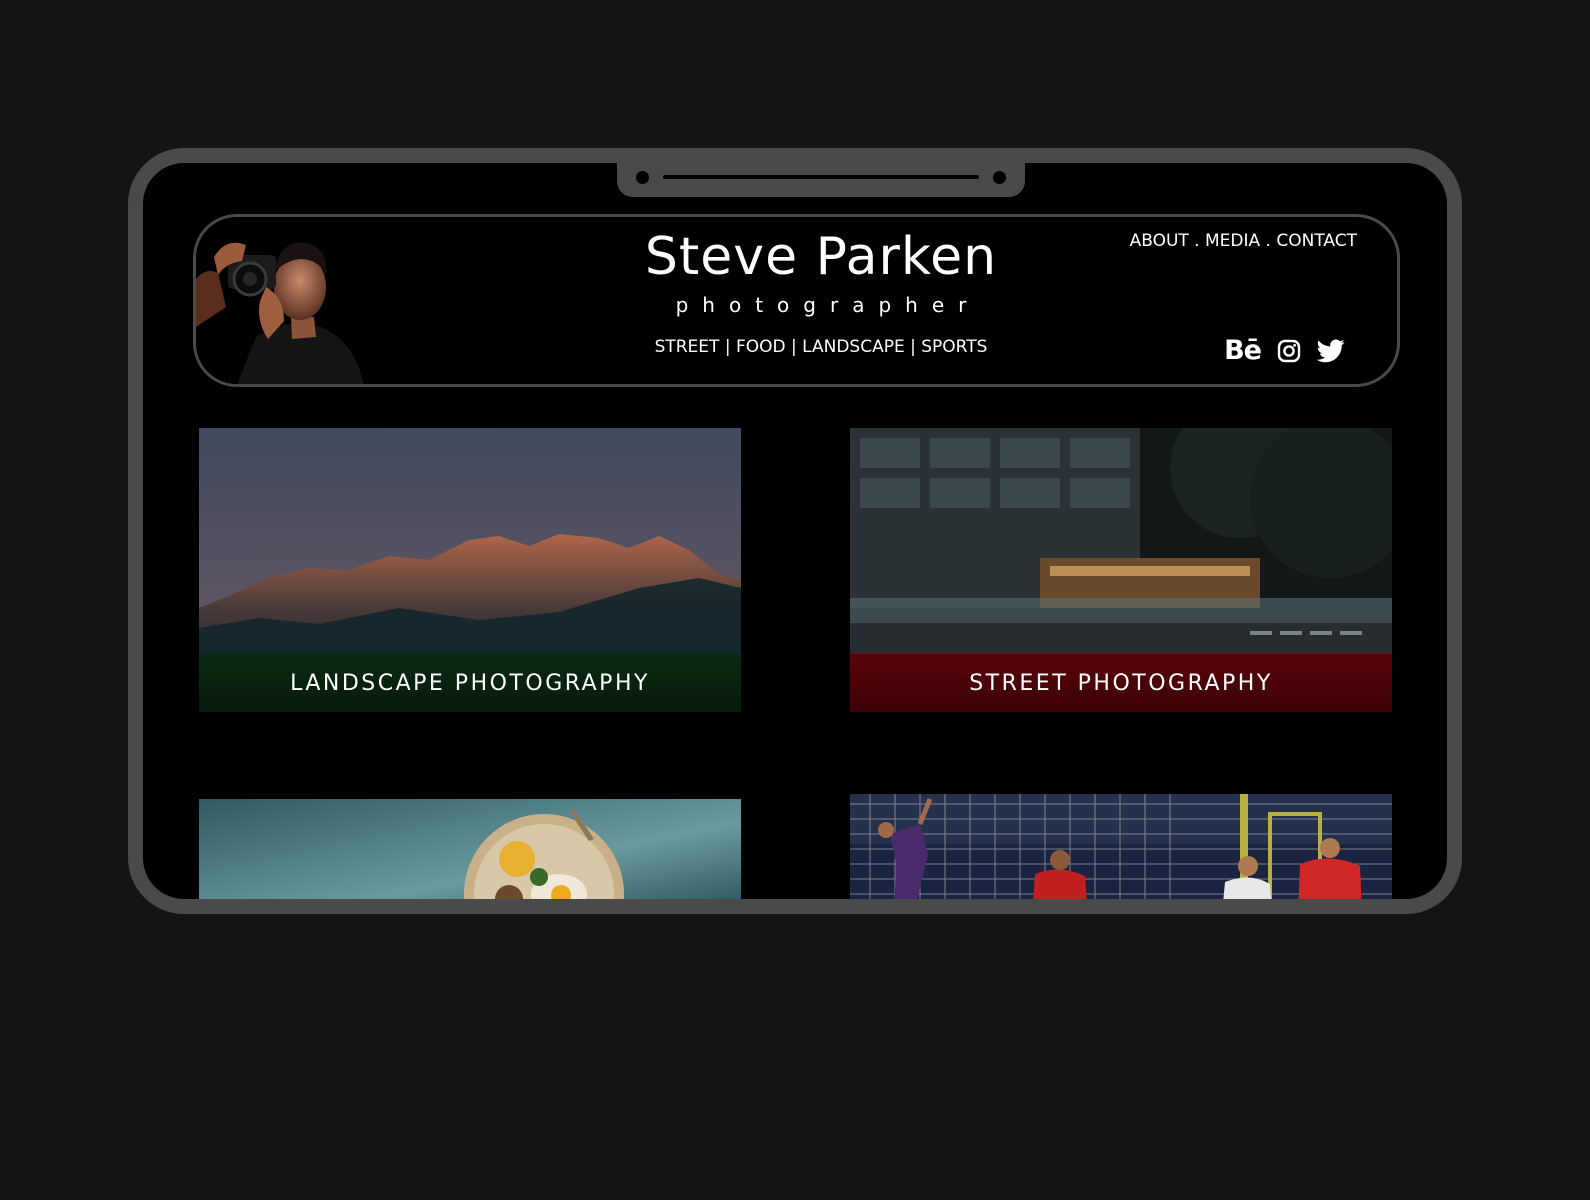 This screenshot has width=1590, height=1200. I want to click on nav-contact-link: CONTACT, so click(1316, 241).